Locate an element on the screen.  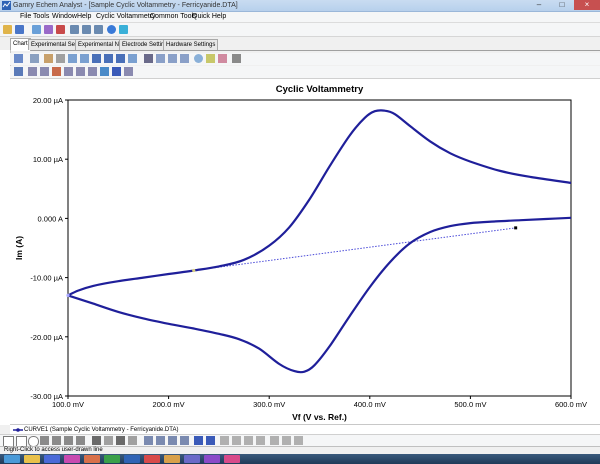
main-toolbar is located at coordinates (300, 30).